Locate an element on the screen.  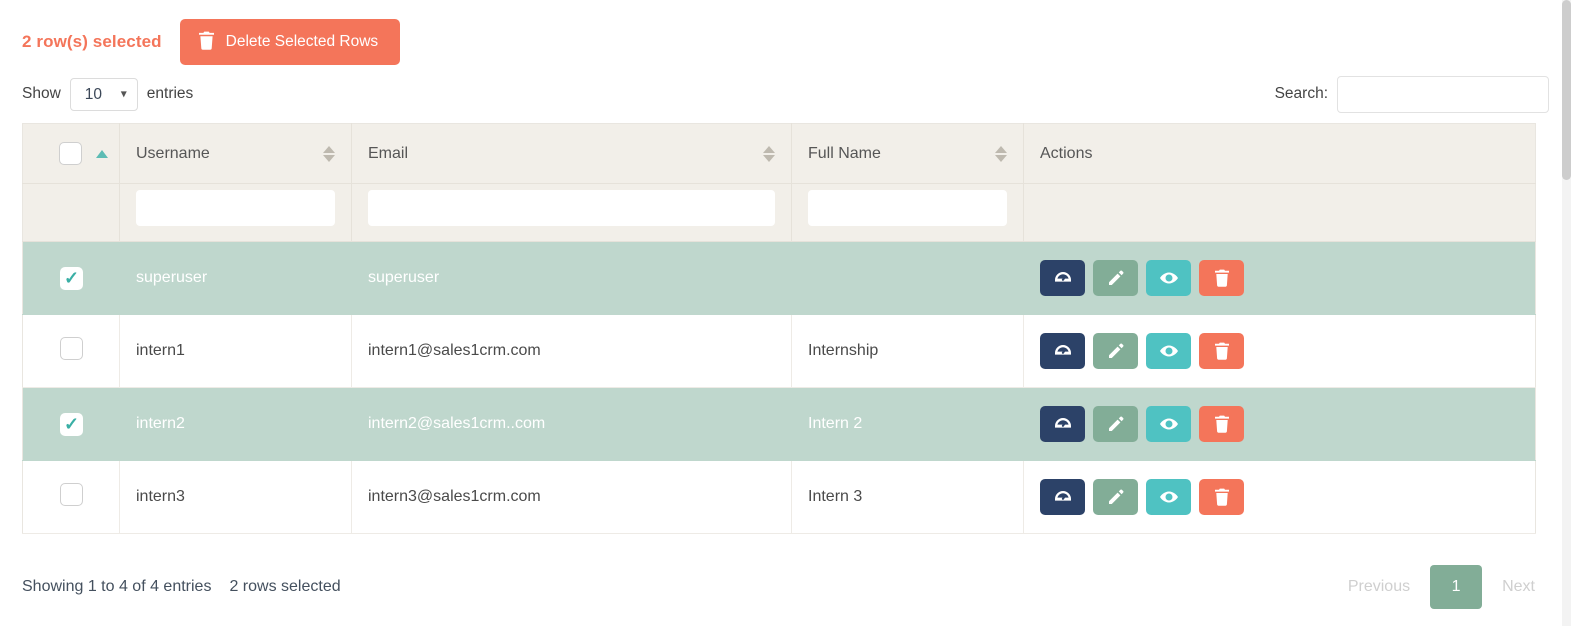
entries-info: Showing 1 to 4 of 4 entries is located at coordinates (117, 586).